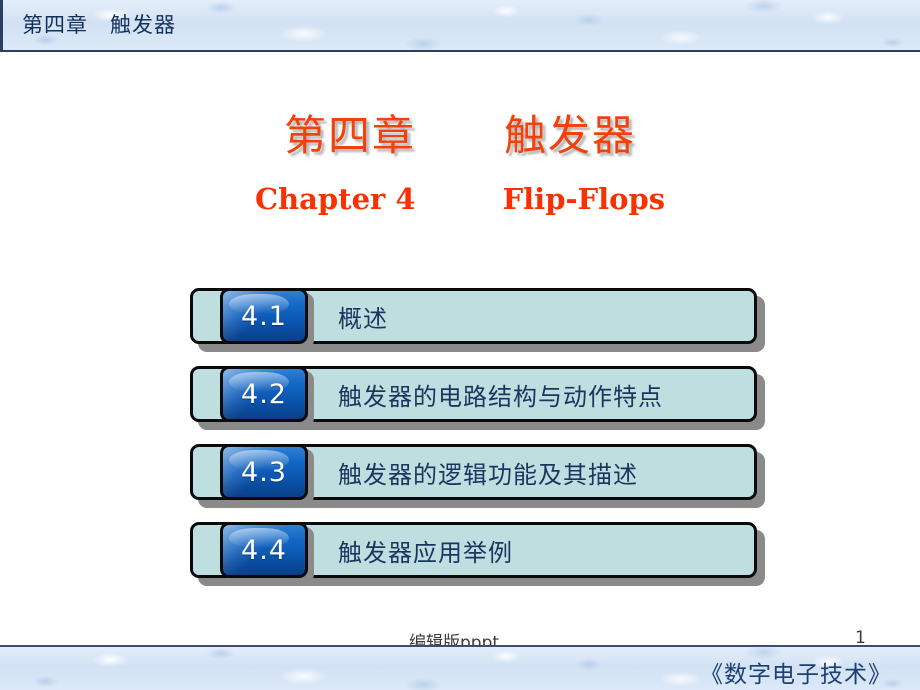 Image resolution: width=920 pixels, height=690 pixels. Describe the element at coordinates (460, 26) in the screenshot. I see `slide-header-bar: 第四章 触发器` at that location.